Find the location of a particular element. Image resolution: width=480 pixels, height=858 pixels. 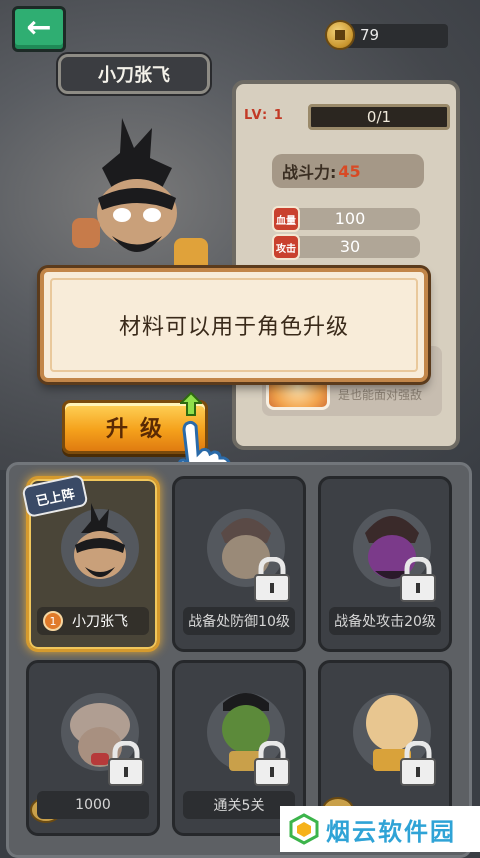

hp-value: 100 is located at coordinates (350, 218).